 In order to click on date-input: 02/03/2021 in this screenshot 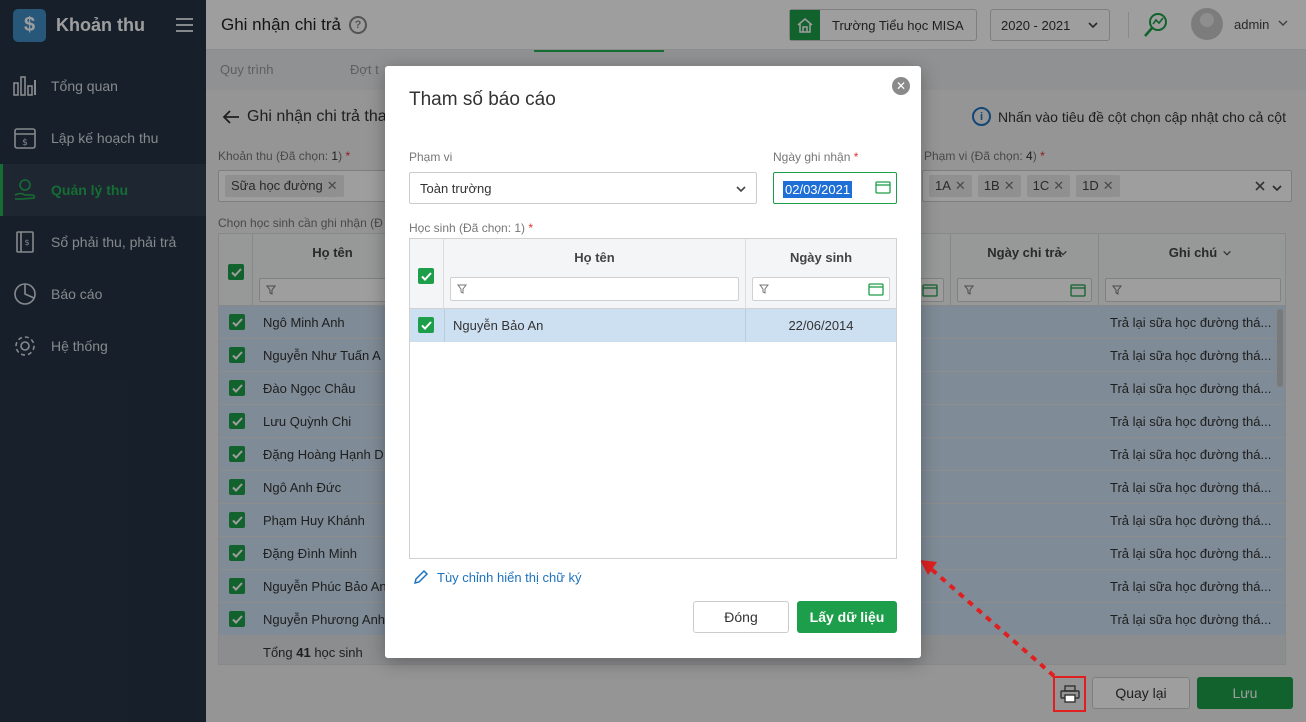, I will do `click(835, 188)`.